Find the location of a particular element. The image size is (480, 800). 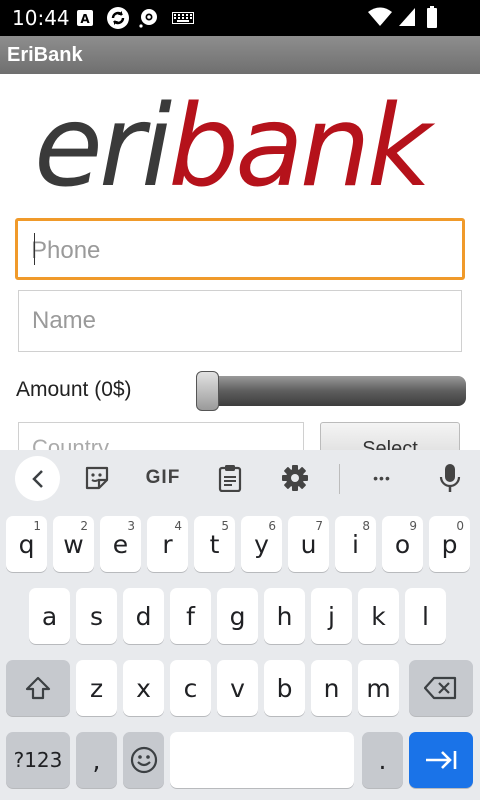

text-caret is located at coordinates (34, 249).